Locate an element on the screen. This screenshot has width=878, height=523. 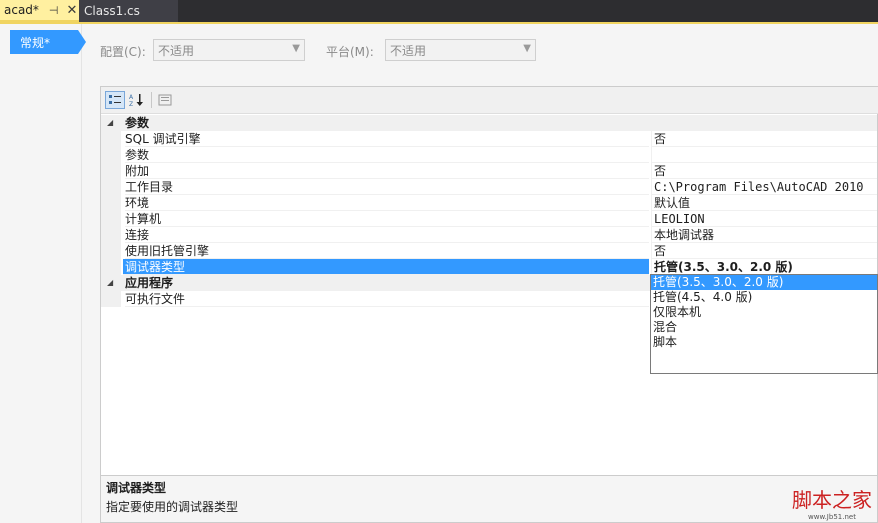
property-value: LEOLION is located at coordinates (764, 219).